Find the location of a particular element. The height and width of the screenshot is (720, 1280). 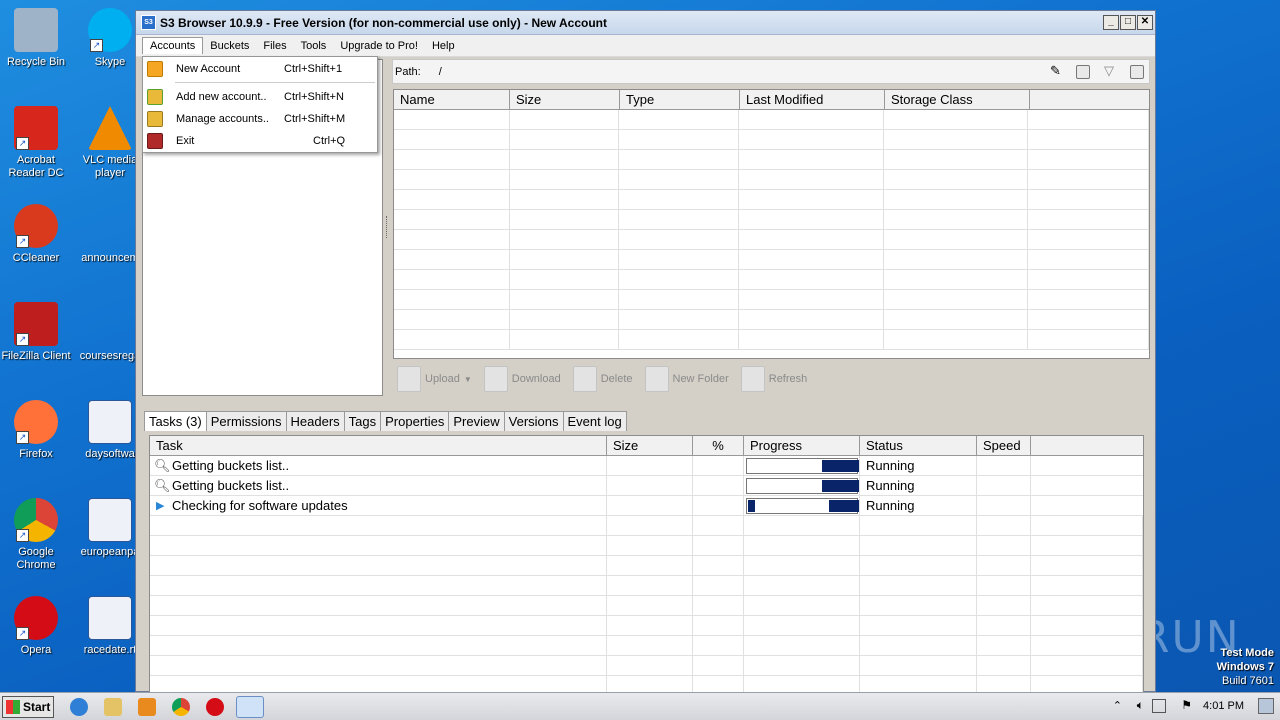

show-desktop-button is located at coordinates (1266, 706).